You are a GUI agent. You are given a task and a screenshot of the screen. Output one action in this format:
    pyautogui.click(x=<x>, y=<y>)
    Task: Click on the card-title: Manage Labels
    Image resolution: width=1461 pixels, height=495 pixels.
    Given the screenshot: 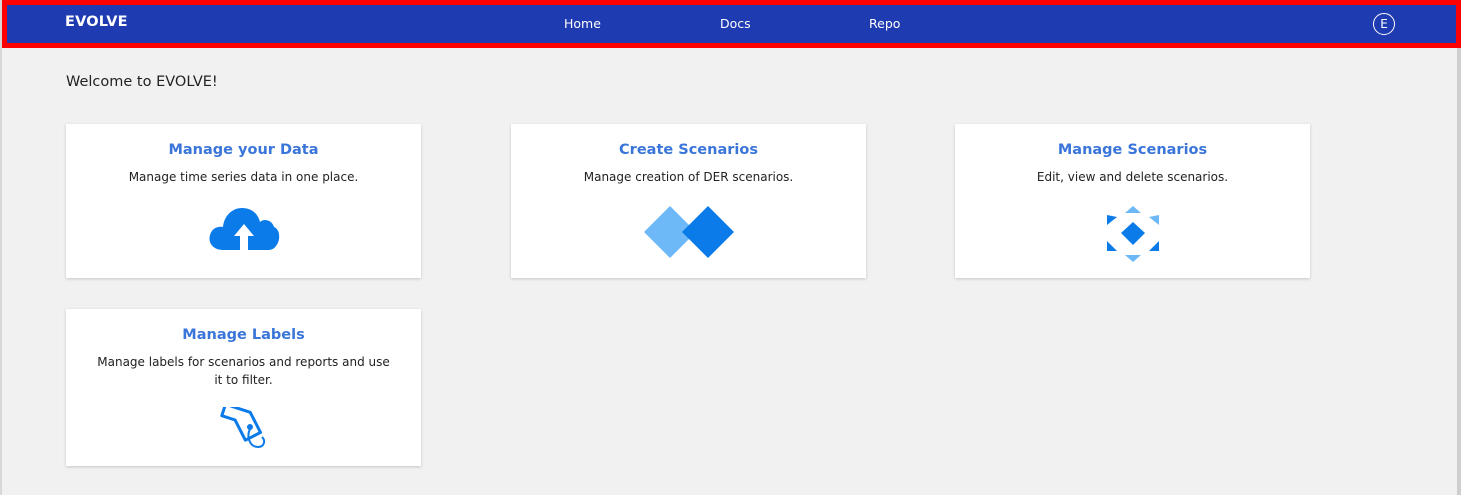 What is the action you would take?
    pyautogui.click(x=243, y=335)
    